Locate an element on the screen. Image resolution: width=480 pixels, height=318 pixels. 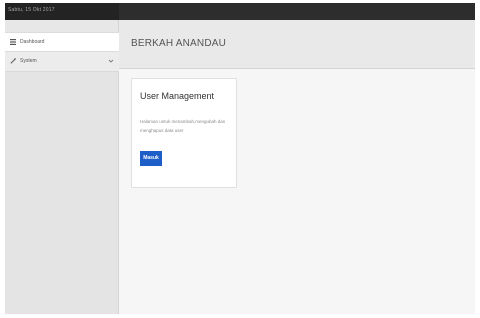
bars-icon is located at coordinates (13, 42).